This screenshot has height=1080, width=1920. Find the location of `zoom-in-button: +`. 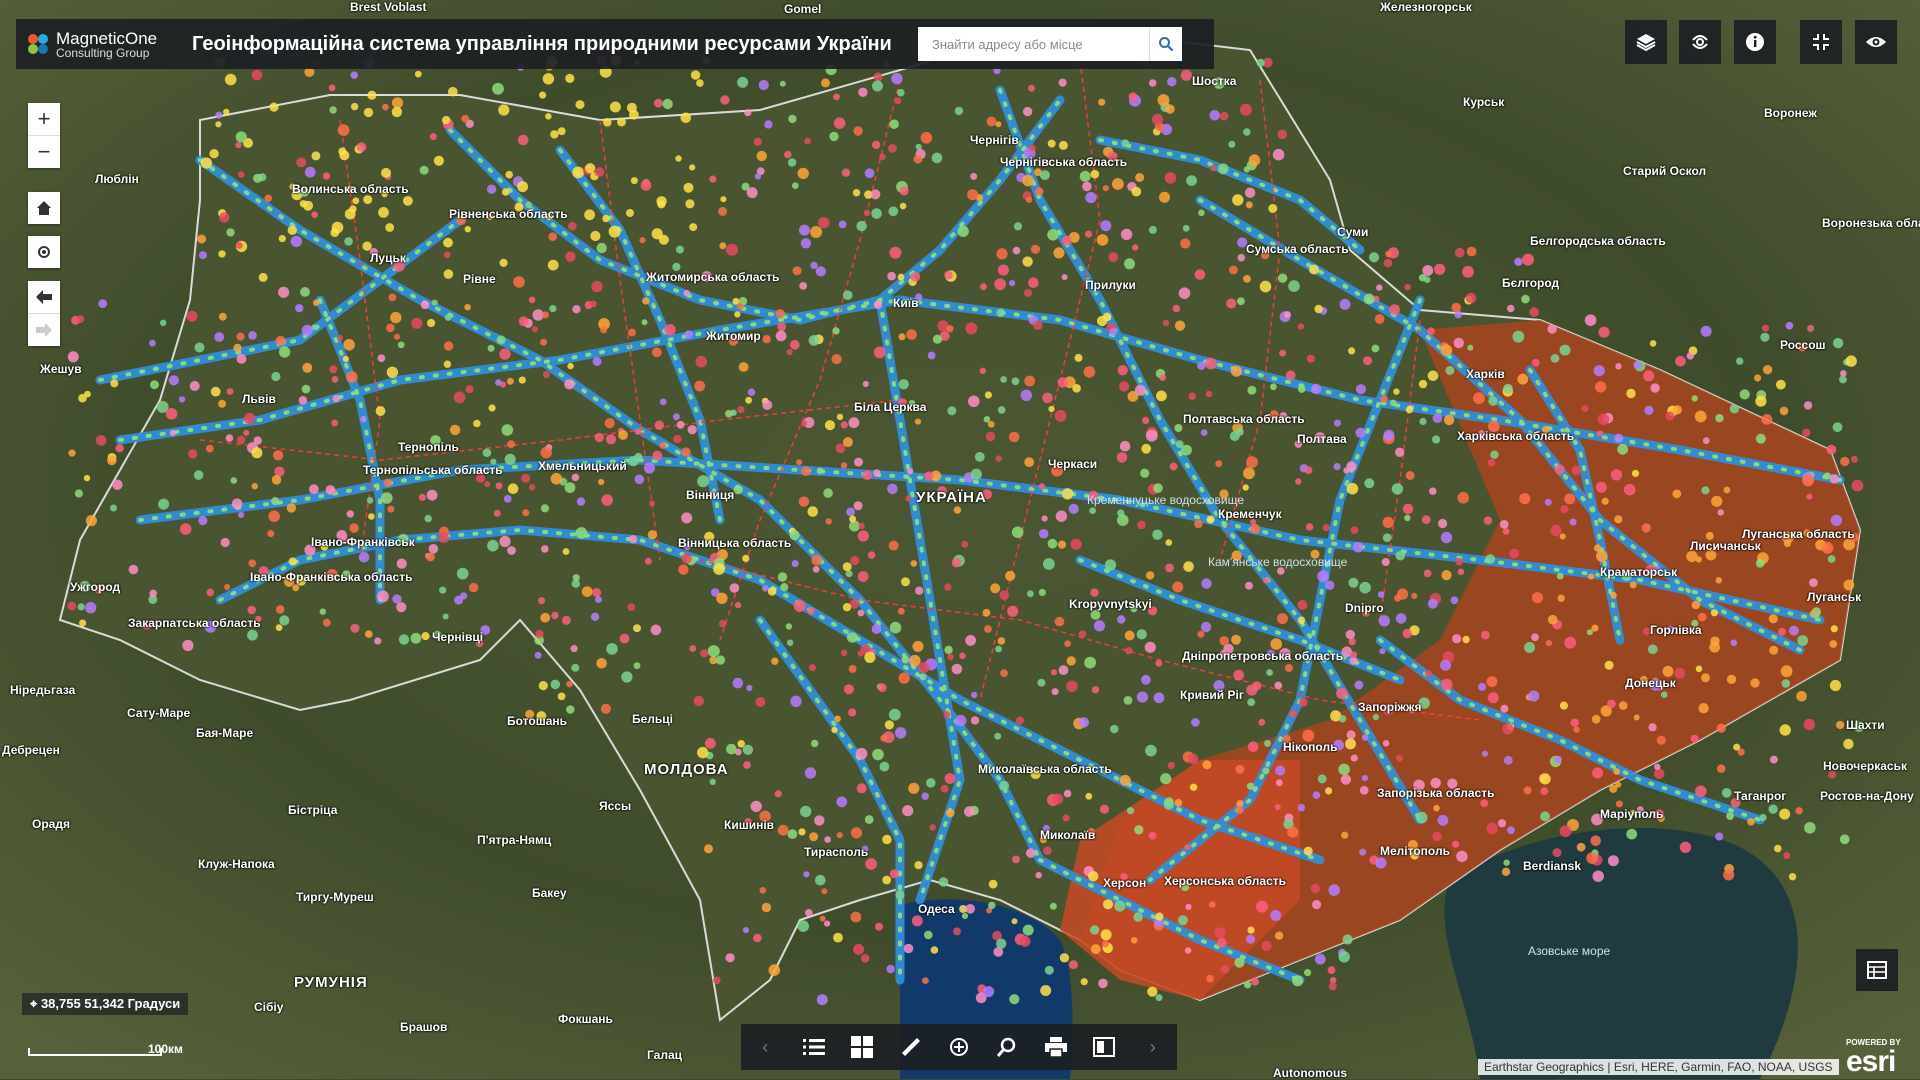

zoom-in-button: + is located at coordinates (44, 119).